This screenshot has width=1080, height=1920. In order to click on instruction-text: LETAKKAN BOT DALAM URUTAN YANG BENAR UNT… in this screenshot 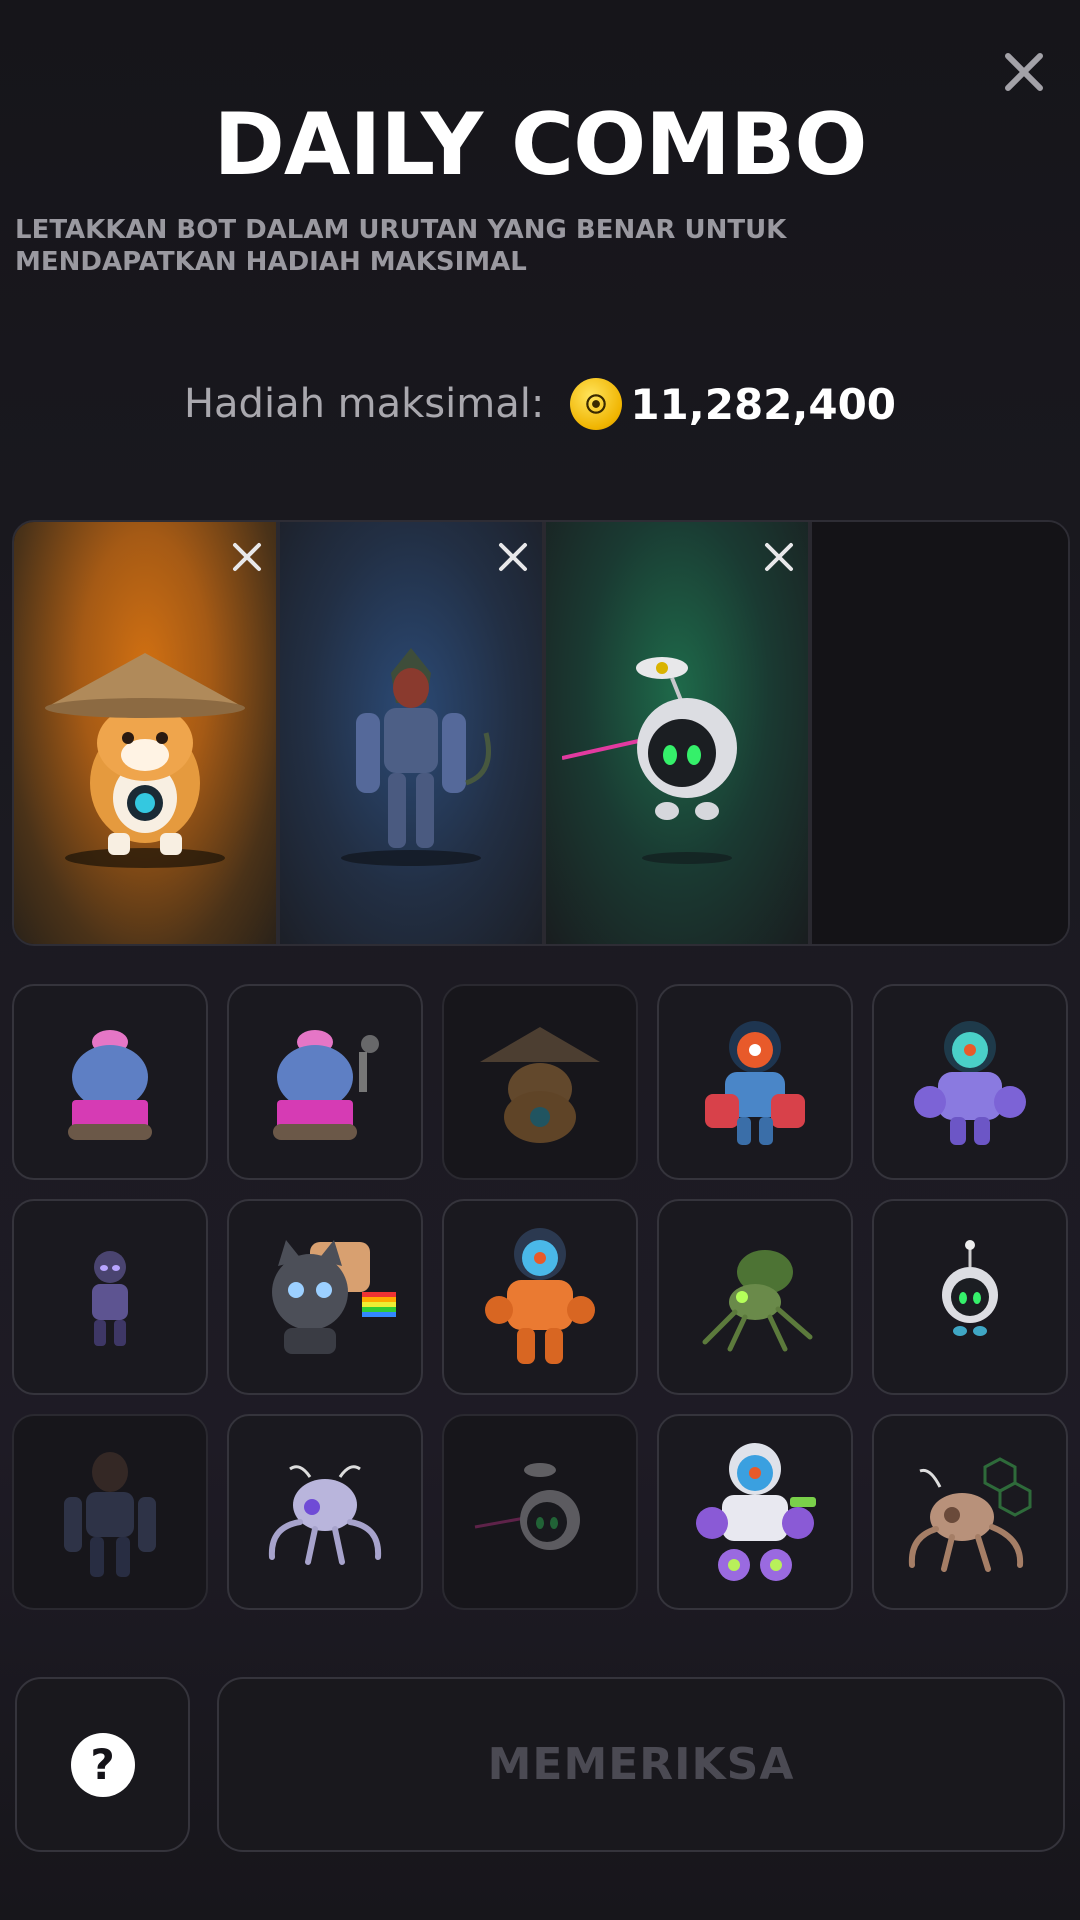, I will do `click(465, 246)`.